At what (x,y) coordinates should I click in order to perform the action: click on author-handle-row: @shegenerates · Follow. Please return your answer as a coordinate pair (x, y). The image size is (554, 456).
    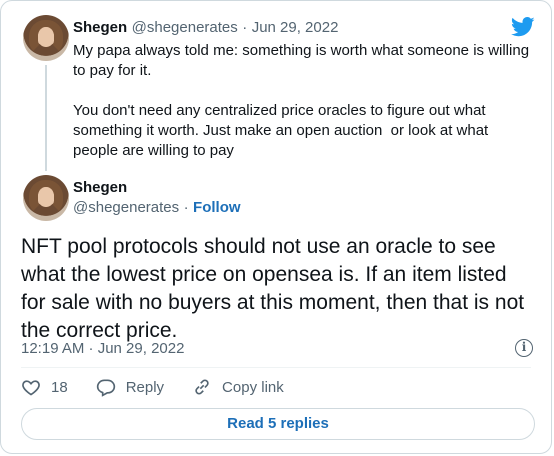
    Looking at the image, I should click on (157, 208).